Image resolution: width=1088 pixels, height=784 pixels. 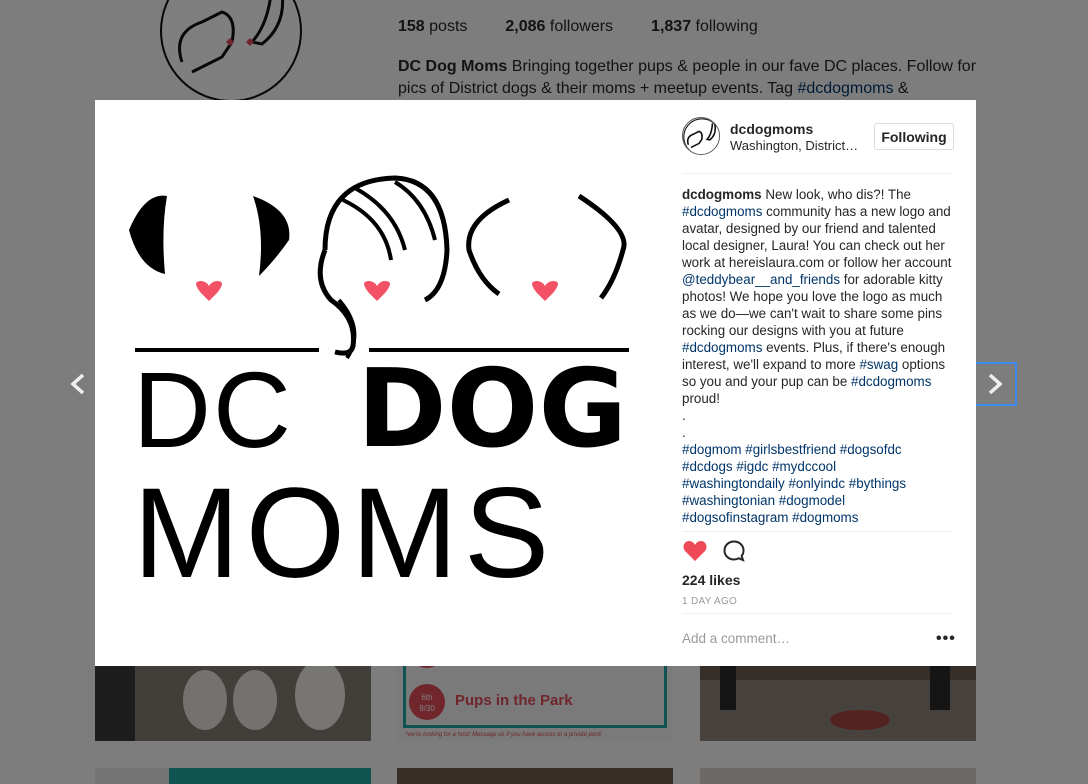 What do you see at coordinates (695, 550) in the screenshot?
I see `heart-filled-icon` at bounding box center [695, 550].